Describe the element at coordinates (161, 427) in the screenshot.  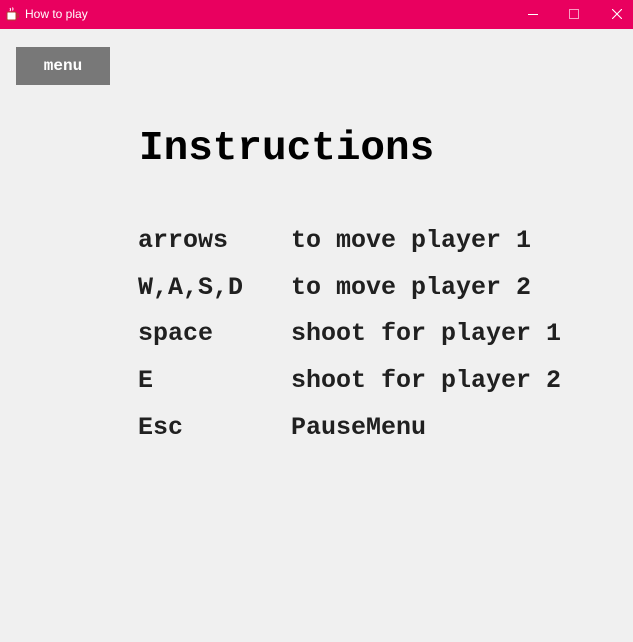
I see `instruction-key: Esc` at that location.